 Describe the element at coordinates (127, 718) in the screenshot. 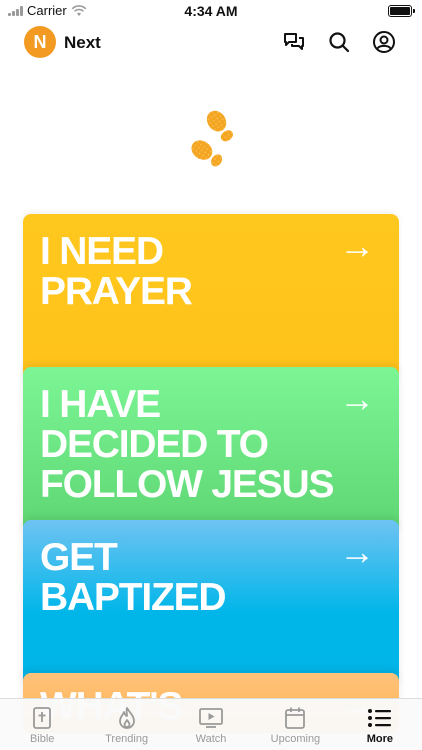

I see `flame-icon` at that location.